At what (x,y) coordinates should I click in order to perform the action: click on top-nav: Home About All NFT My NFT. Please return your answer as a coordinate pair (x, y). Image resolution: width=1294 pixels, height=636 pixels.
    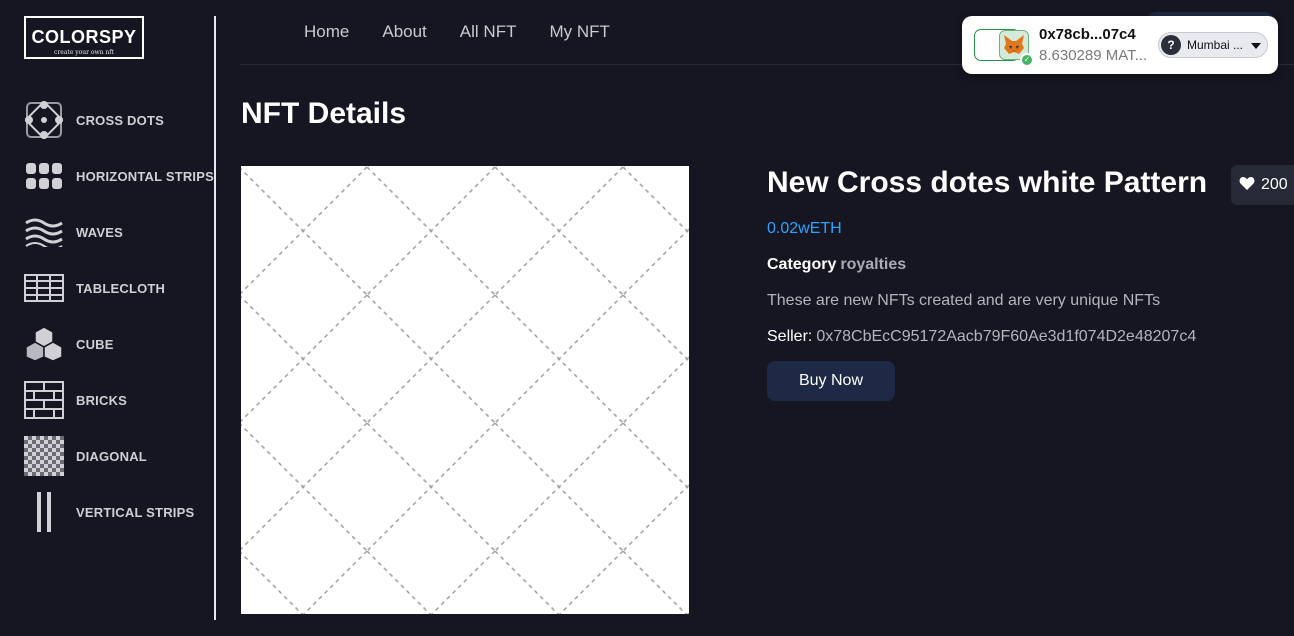
    Looking at the image, I should click on (473, 32).